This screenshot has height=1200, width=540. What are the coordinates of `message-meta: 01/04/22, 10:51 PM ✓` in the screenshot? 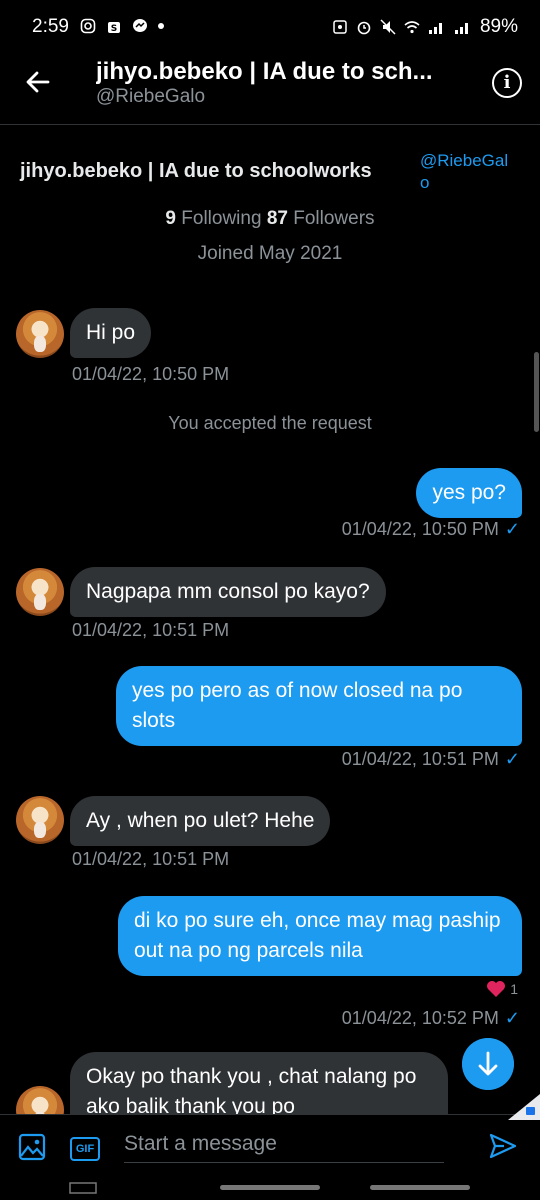 It's located at (431, 759).